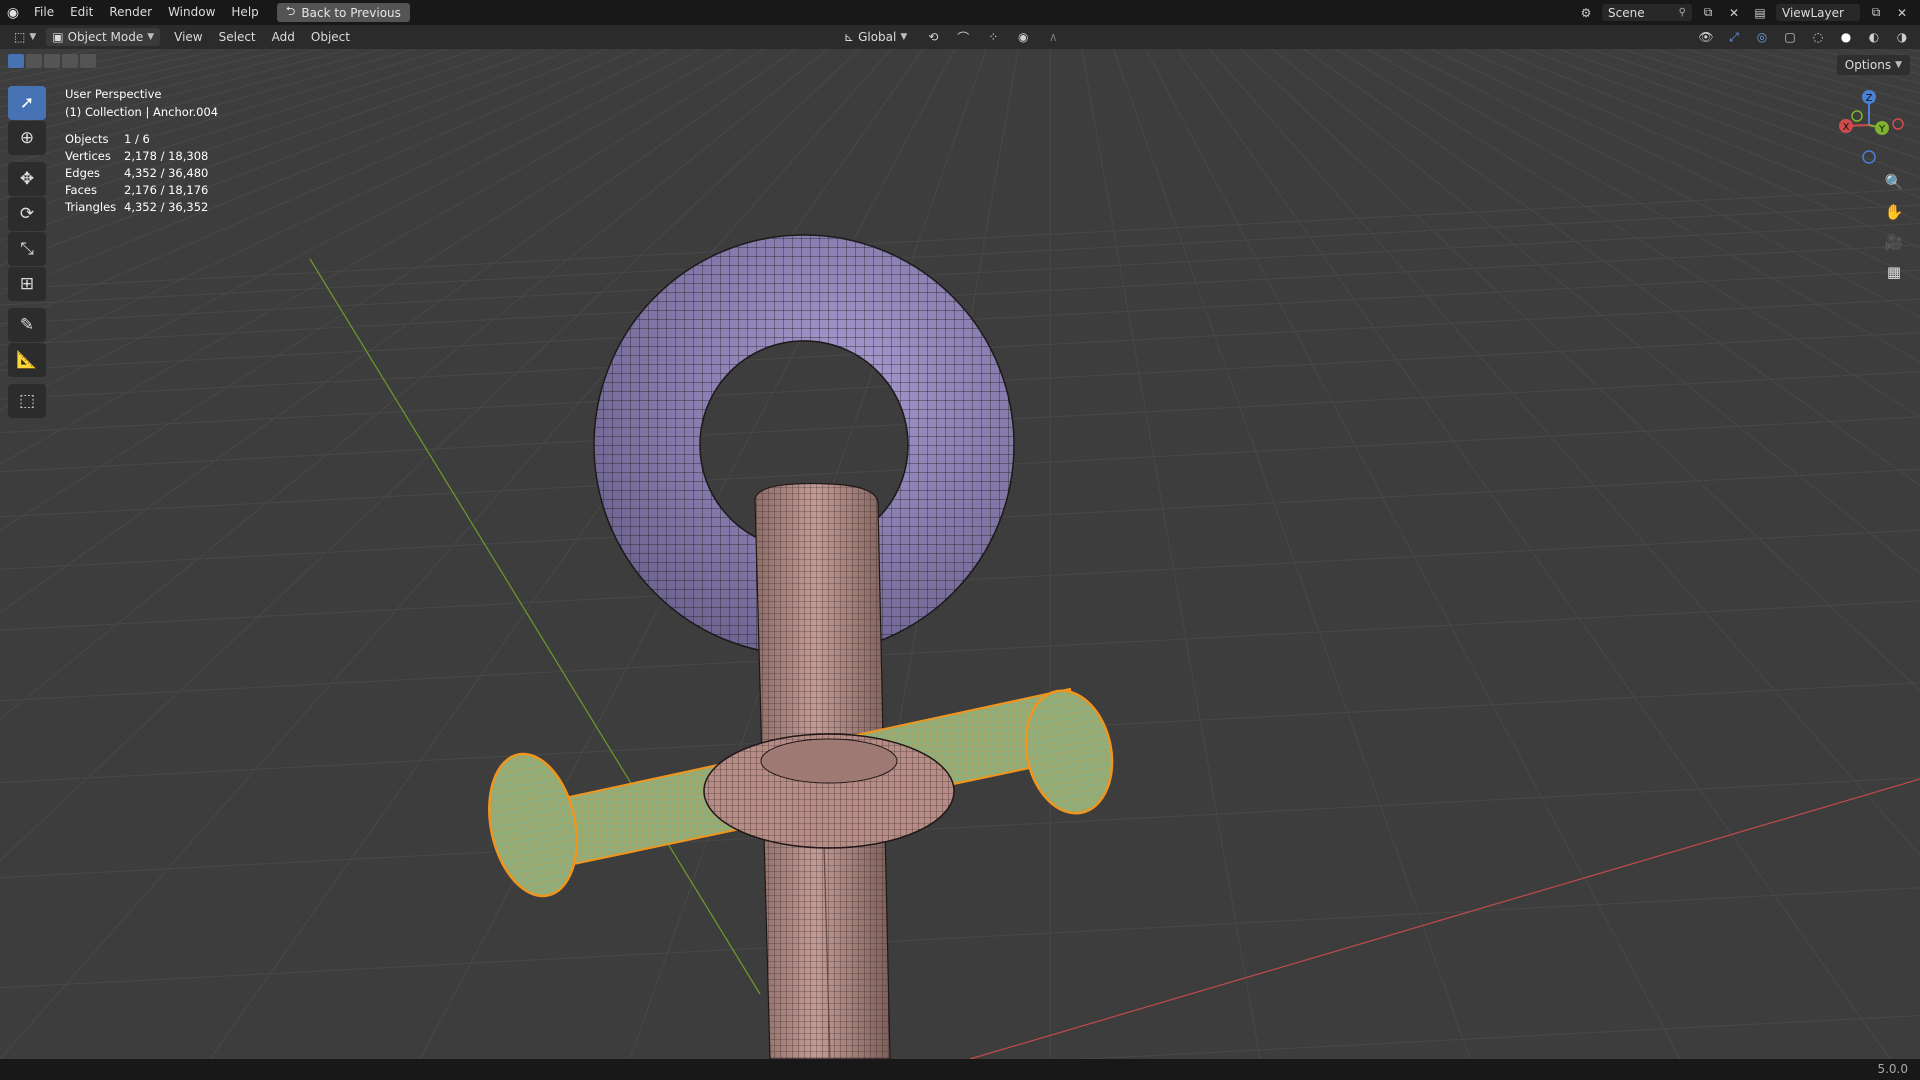 Image resolution: width=1920 pixels, height=1080 pixels. I want to click on transform-orientation-dropdown: ⊾ Global ▼, so click(875, 37).